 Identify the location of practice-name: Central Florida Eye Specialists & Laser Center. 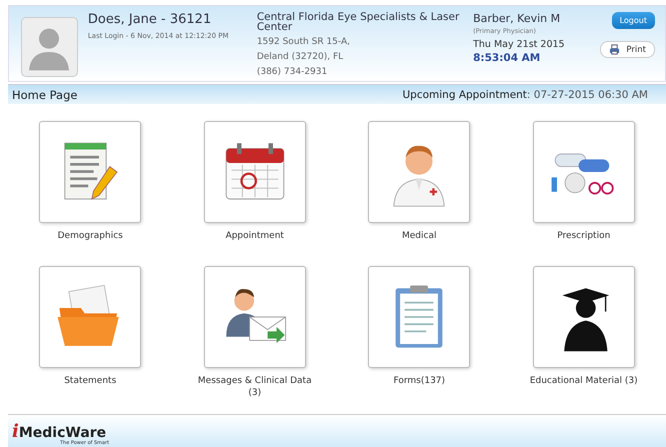
(358, 22).